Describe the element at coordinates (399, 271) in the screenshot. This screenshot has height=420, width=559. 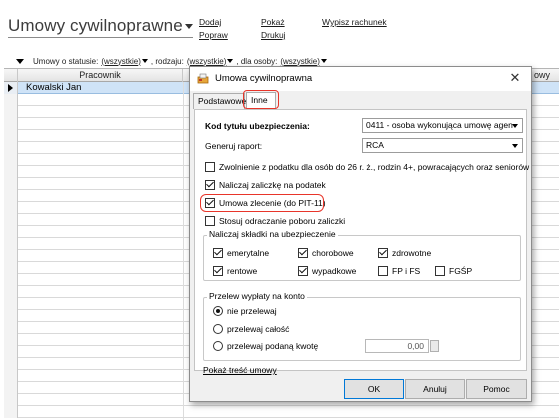
I see `skladka-fp-fs-checkbox: FP i FS` at that location.